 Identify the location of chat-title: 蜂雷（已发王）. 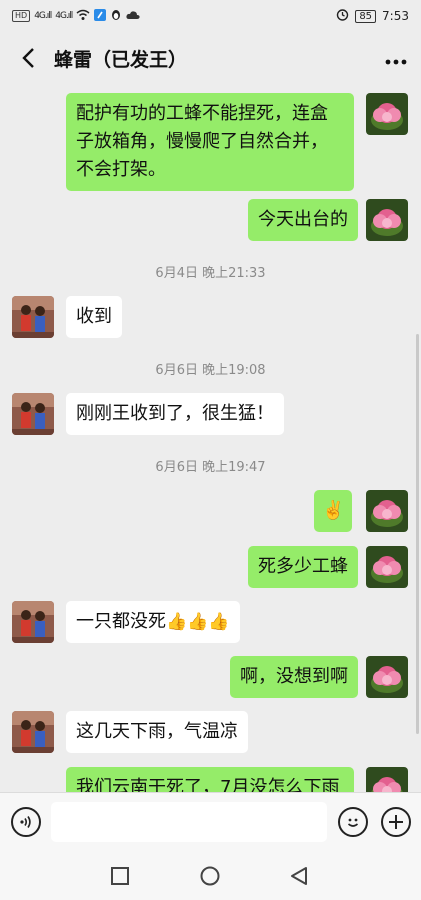
(121, 59).